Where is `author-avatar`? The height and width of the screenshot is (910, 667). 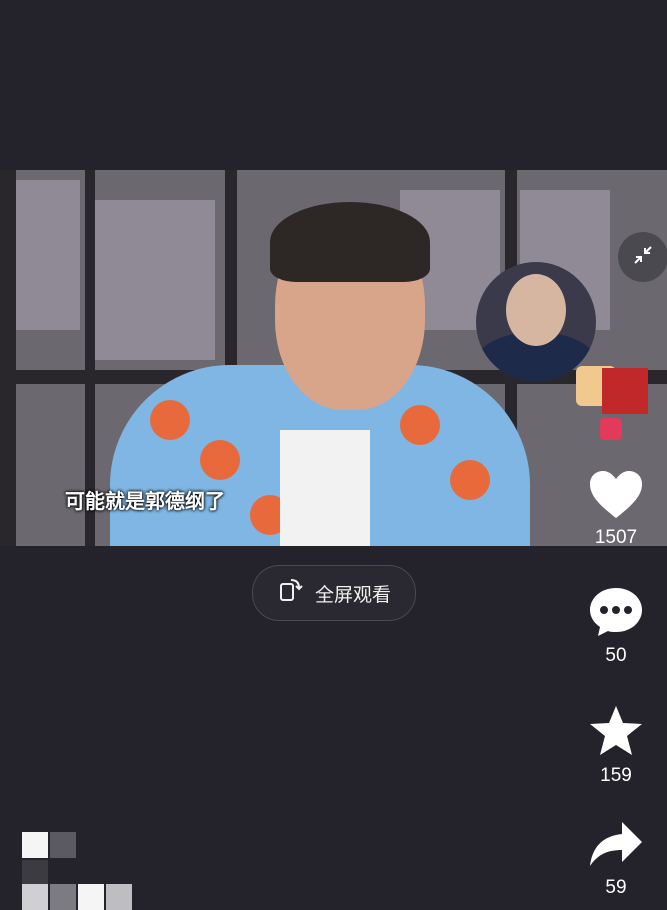 author-avatar is located at coordinates (616, 394).